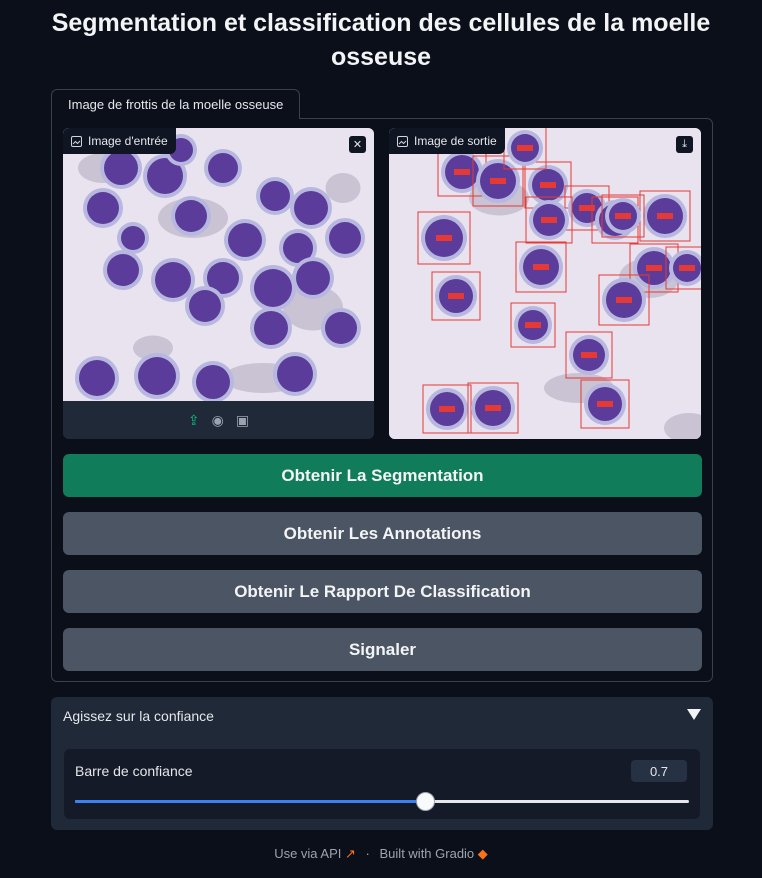  What do you see at coordinates (307, 853) in the screenshot?
I see `use-via-api-link: Use via API` at bounding box center [307, 853].